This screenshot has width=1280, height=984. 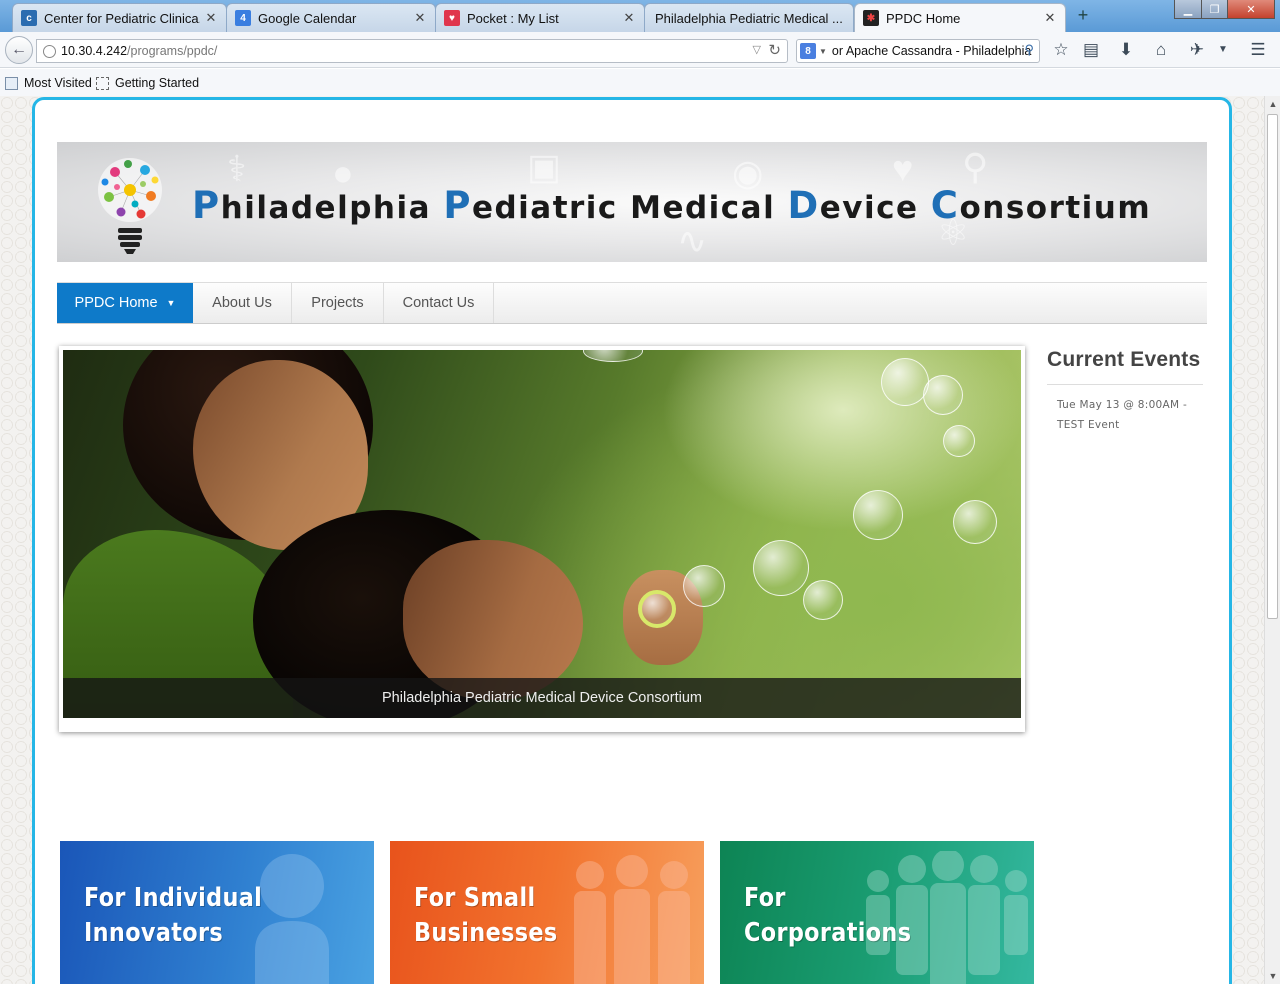 What do you see at coordinates (632, 303) in the screenshot?
I see `main-menu: PPDC Home ▼ About Us Projects Contact Us` at bounding box center [632, 303].